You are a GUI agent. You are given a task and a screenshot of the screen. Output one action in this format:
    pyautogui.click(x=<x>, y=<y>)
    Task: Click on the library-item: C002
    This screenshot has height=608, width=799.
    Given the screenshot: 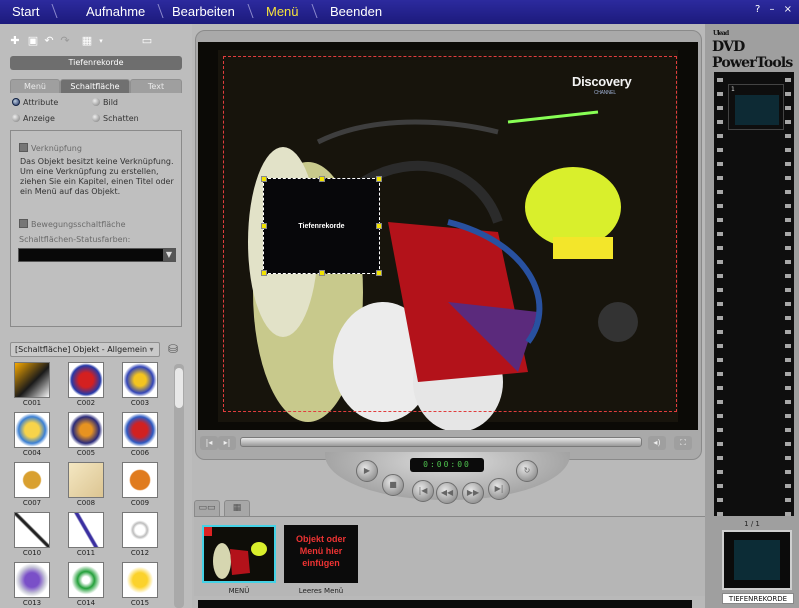 What is the action you would take?
    pyautogui.click(x=86, y=386)
    